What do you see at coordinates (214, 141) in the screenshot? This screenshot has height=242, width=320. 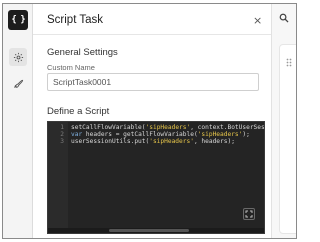 I see `code-token: , headers);` at bounding box center [214, 141].